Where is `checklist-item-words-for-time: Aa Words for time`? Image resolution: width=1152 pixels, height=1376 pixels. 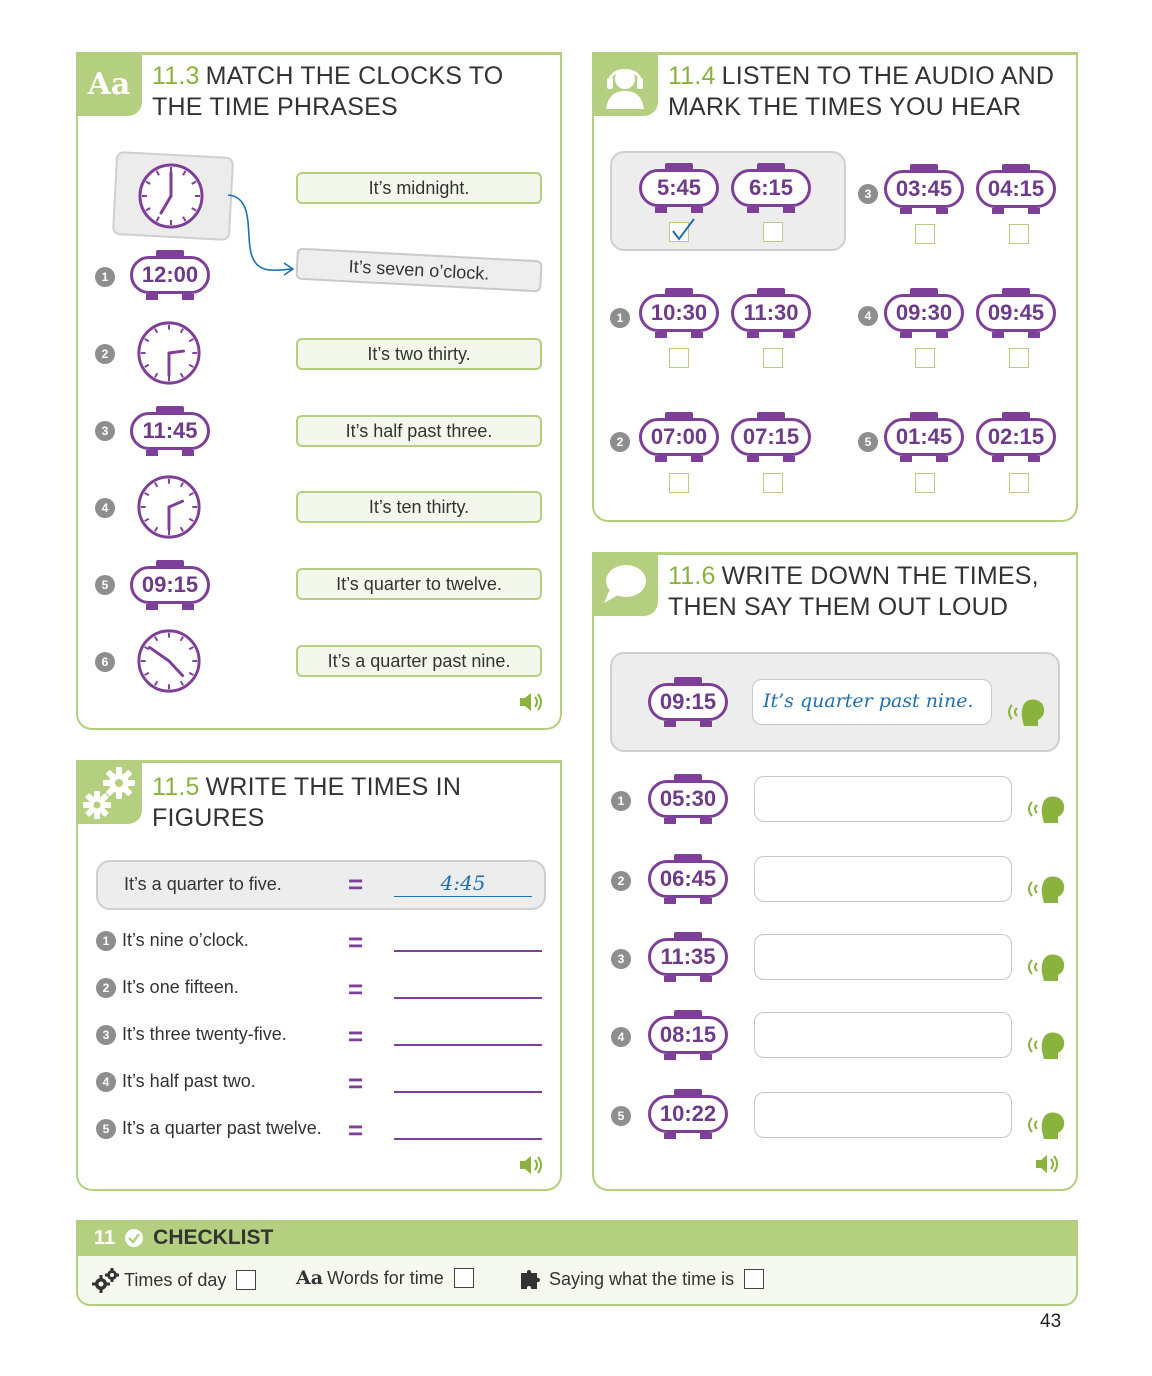 checklist-item-words-for-time: Aa Words for time is located at coordinates (385, 1278).